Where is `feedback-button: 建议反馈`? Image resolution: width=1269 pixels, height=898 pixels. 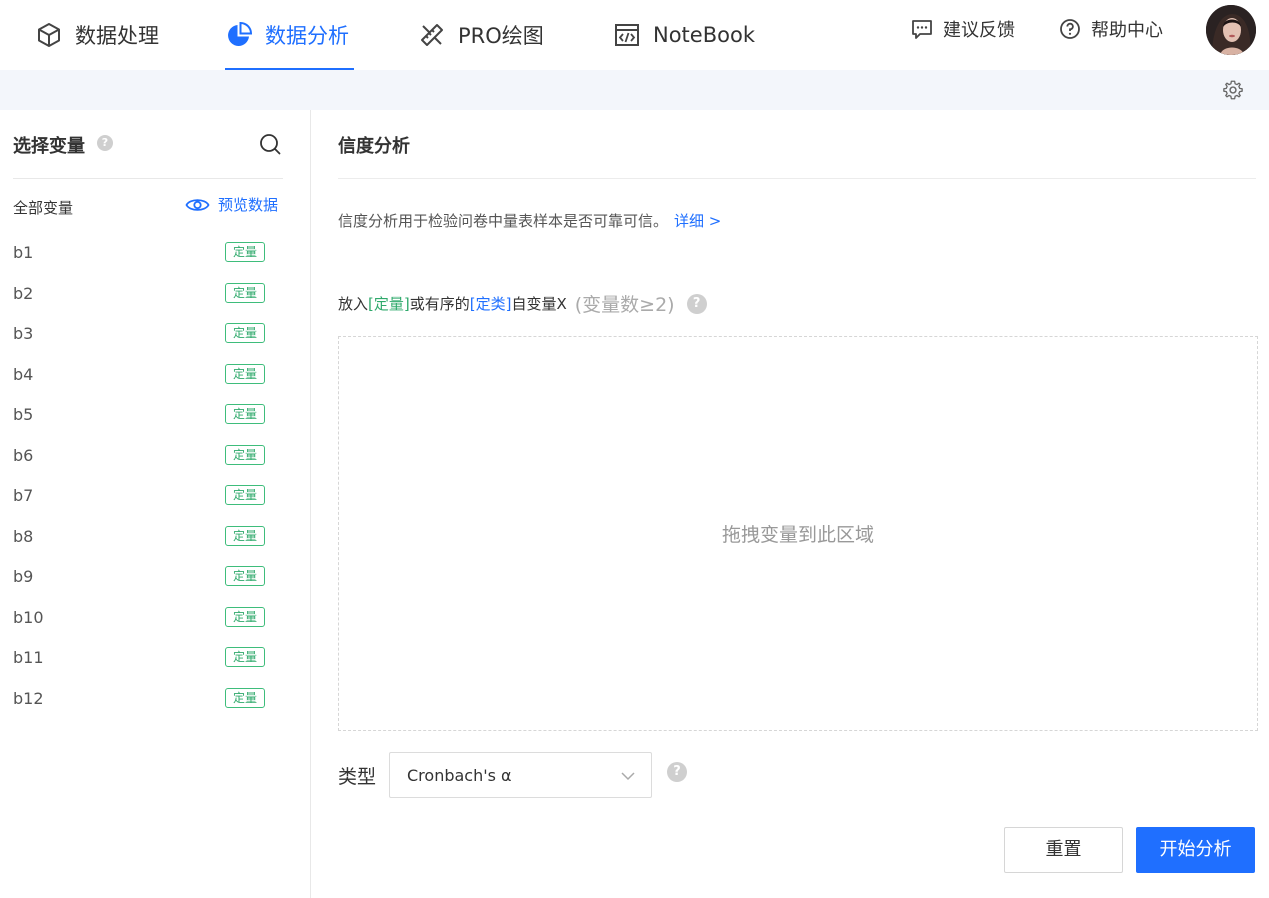
feedback-button: 建议反馈 is located at coordinates (963, 29).